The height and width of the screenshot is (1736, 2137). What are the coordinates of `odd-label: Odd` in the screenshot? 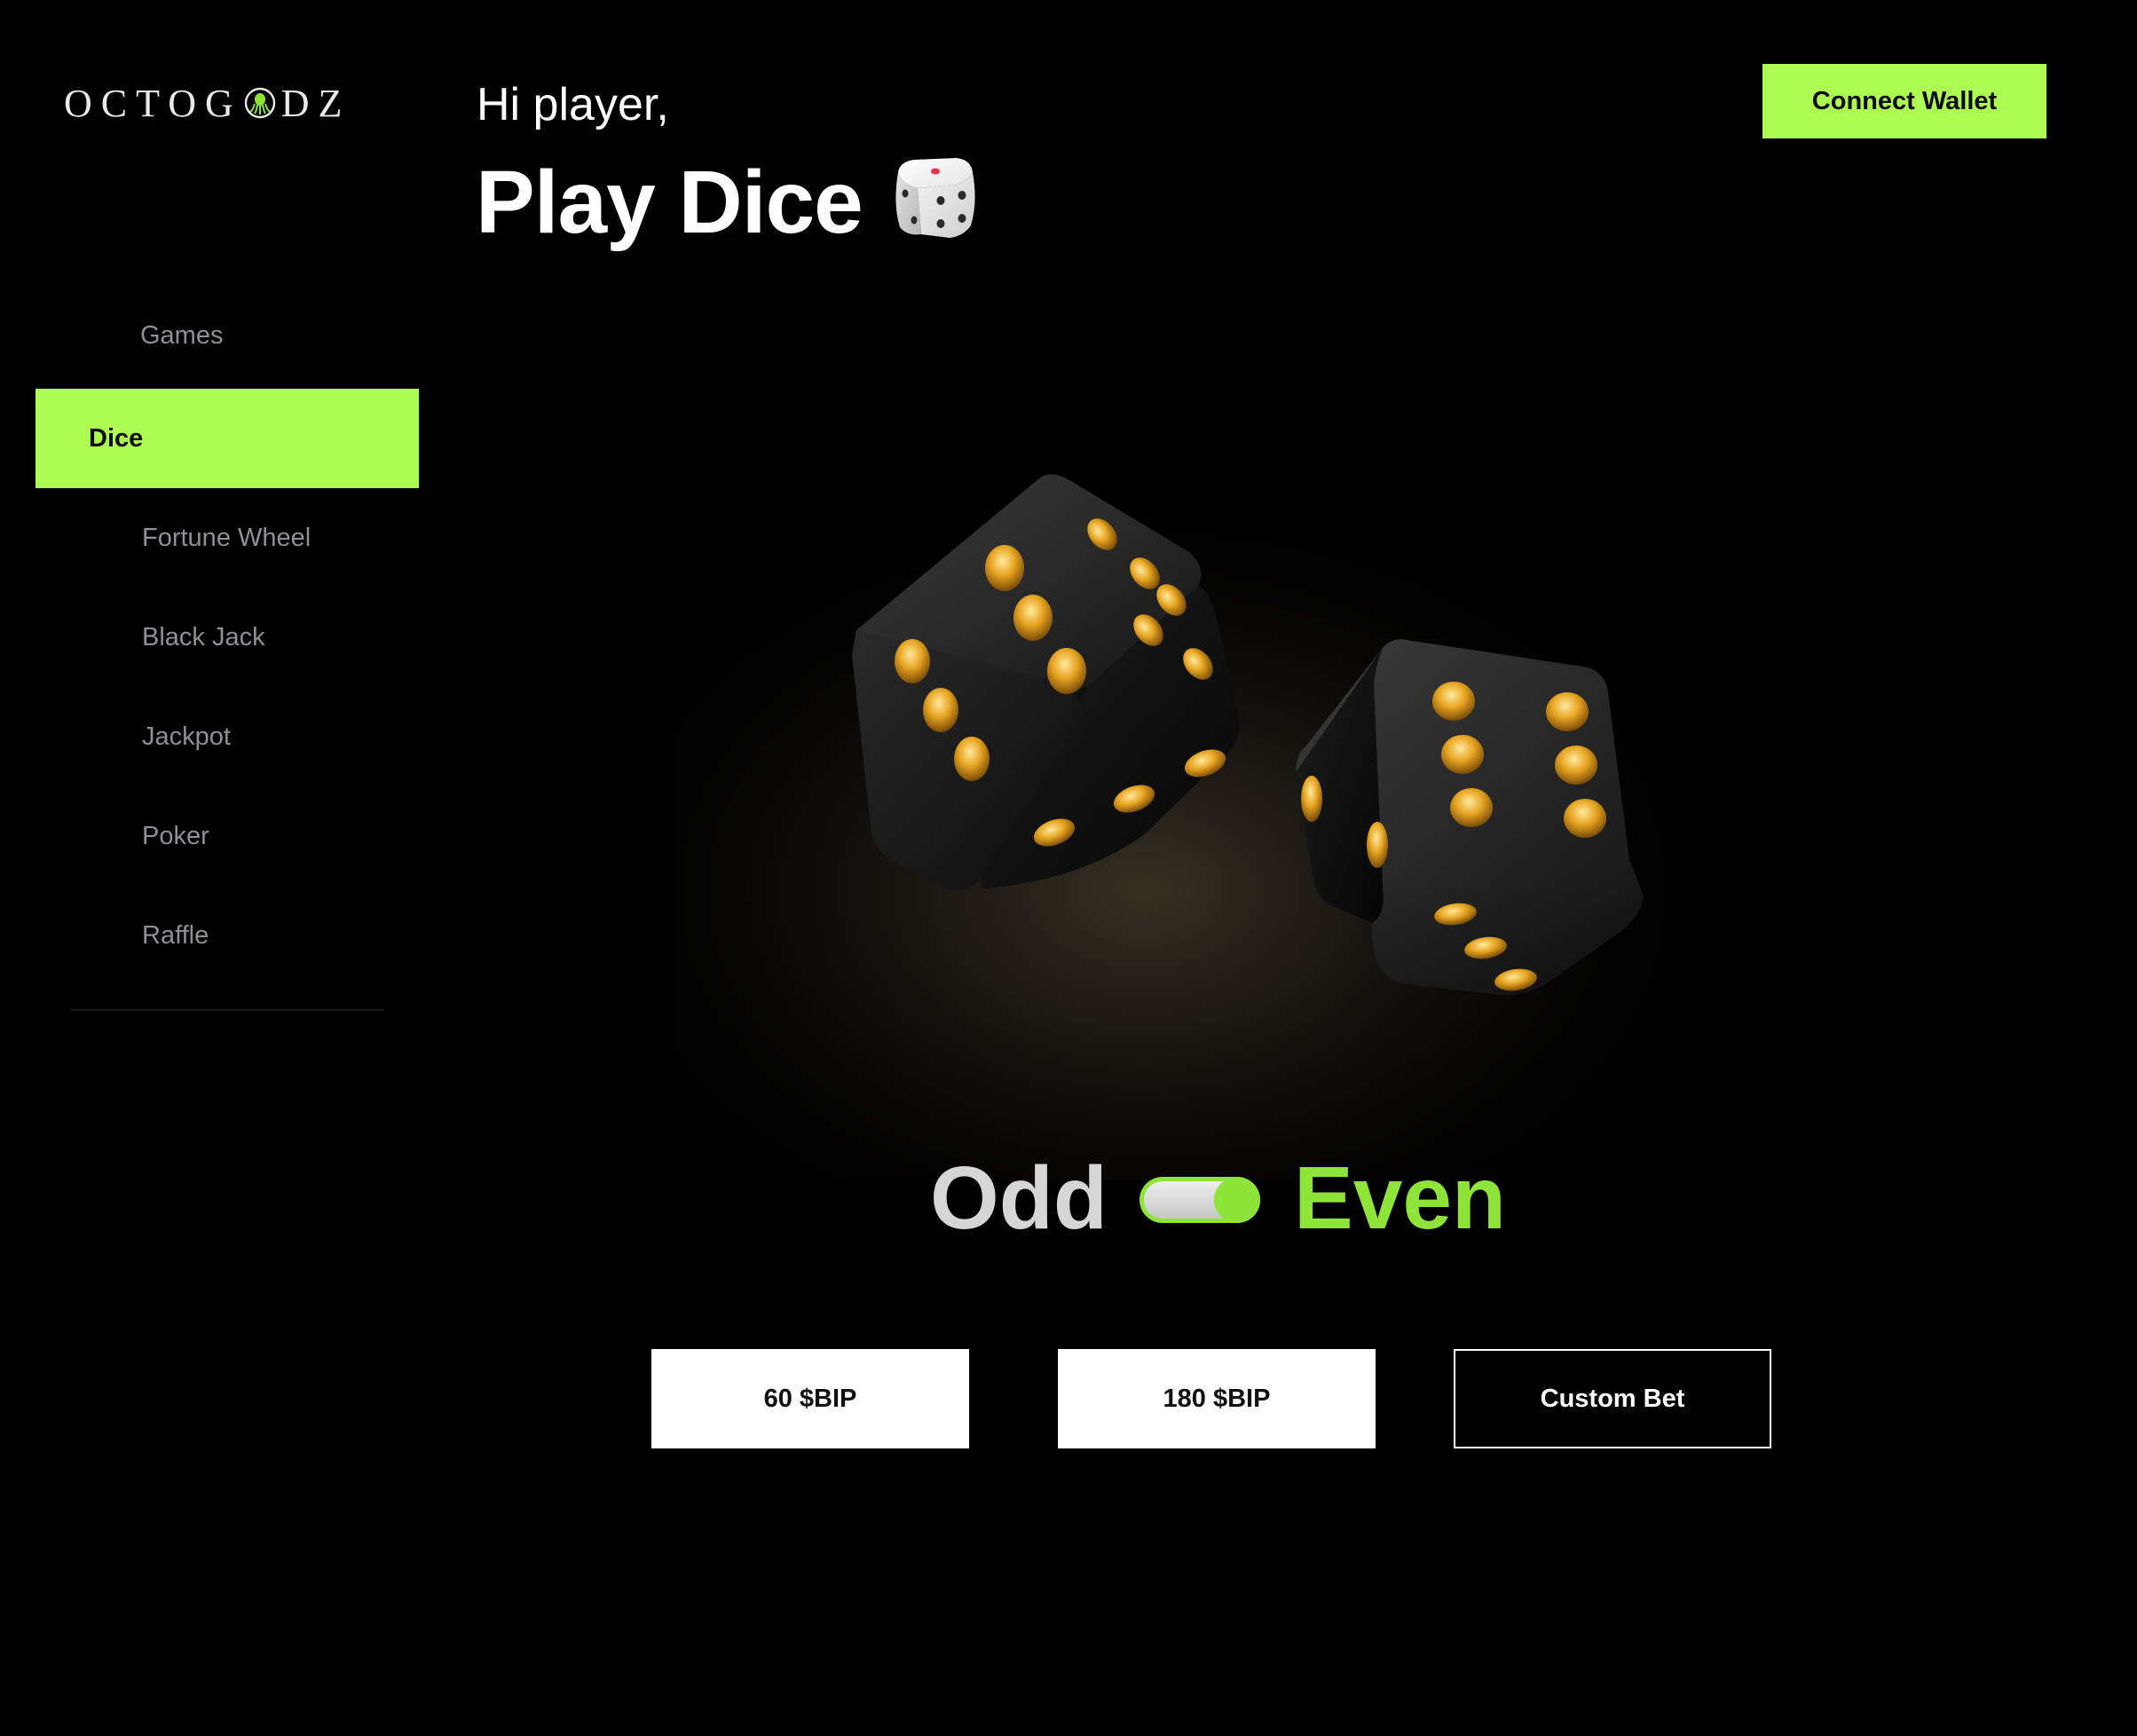 It's located at (1019, 1198).